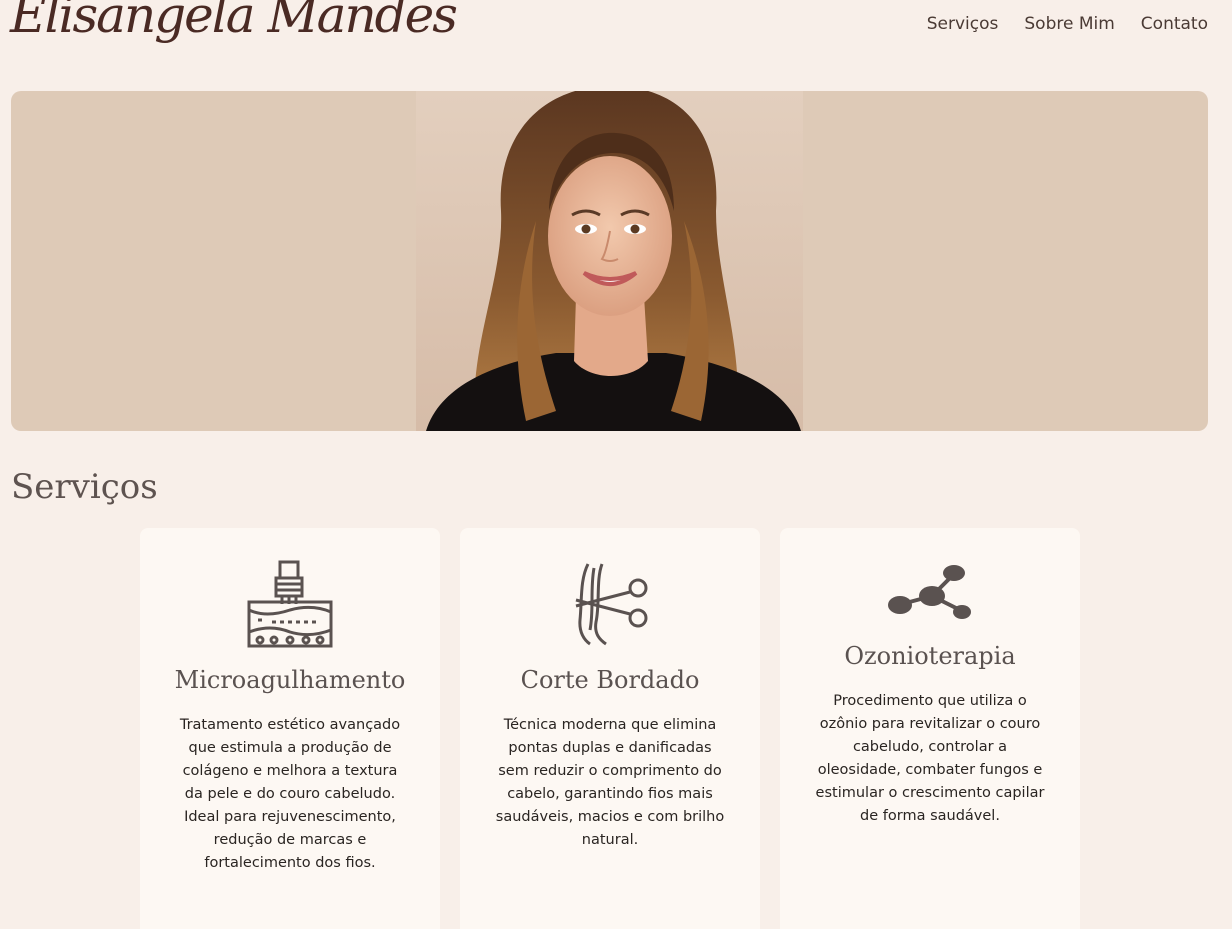 This screenshot has height=929, width=1232. I want to click on hair-scissors-icon, so click(611, 604).